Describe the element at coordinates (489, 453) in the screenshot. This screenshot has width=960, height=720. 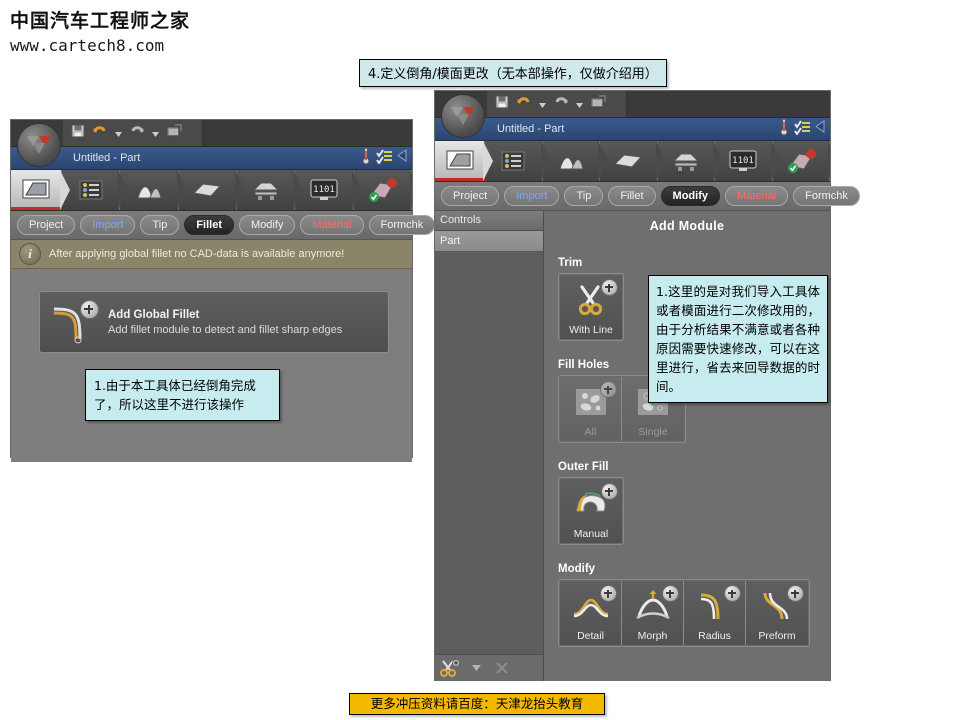
I see `sidebar-empty-area` at that location.